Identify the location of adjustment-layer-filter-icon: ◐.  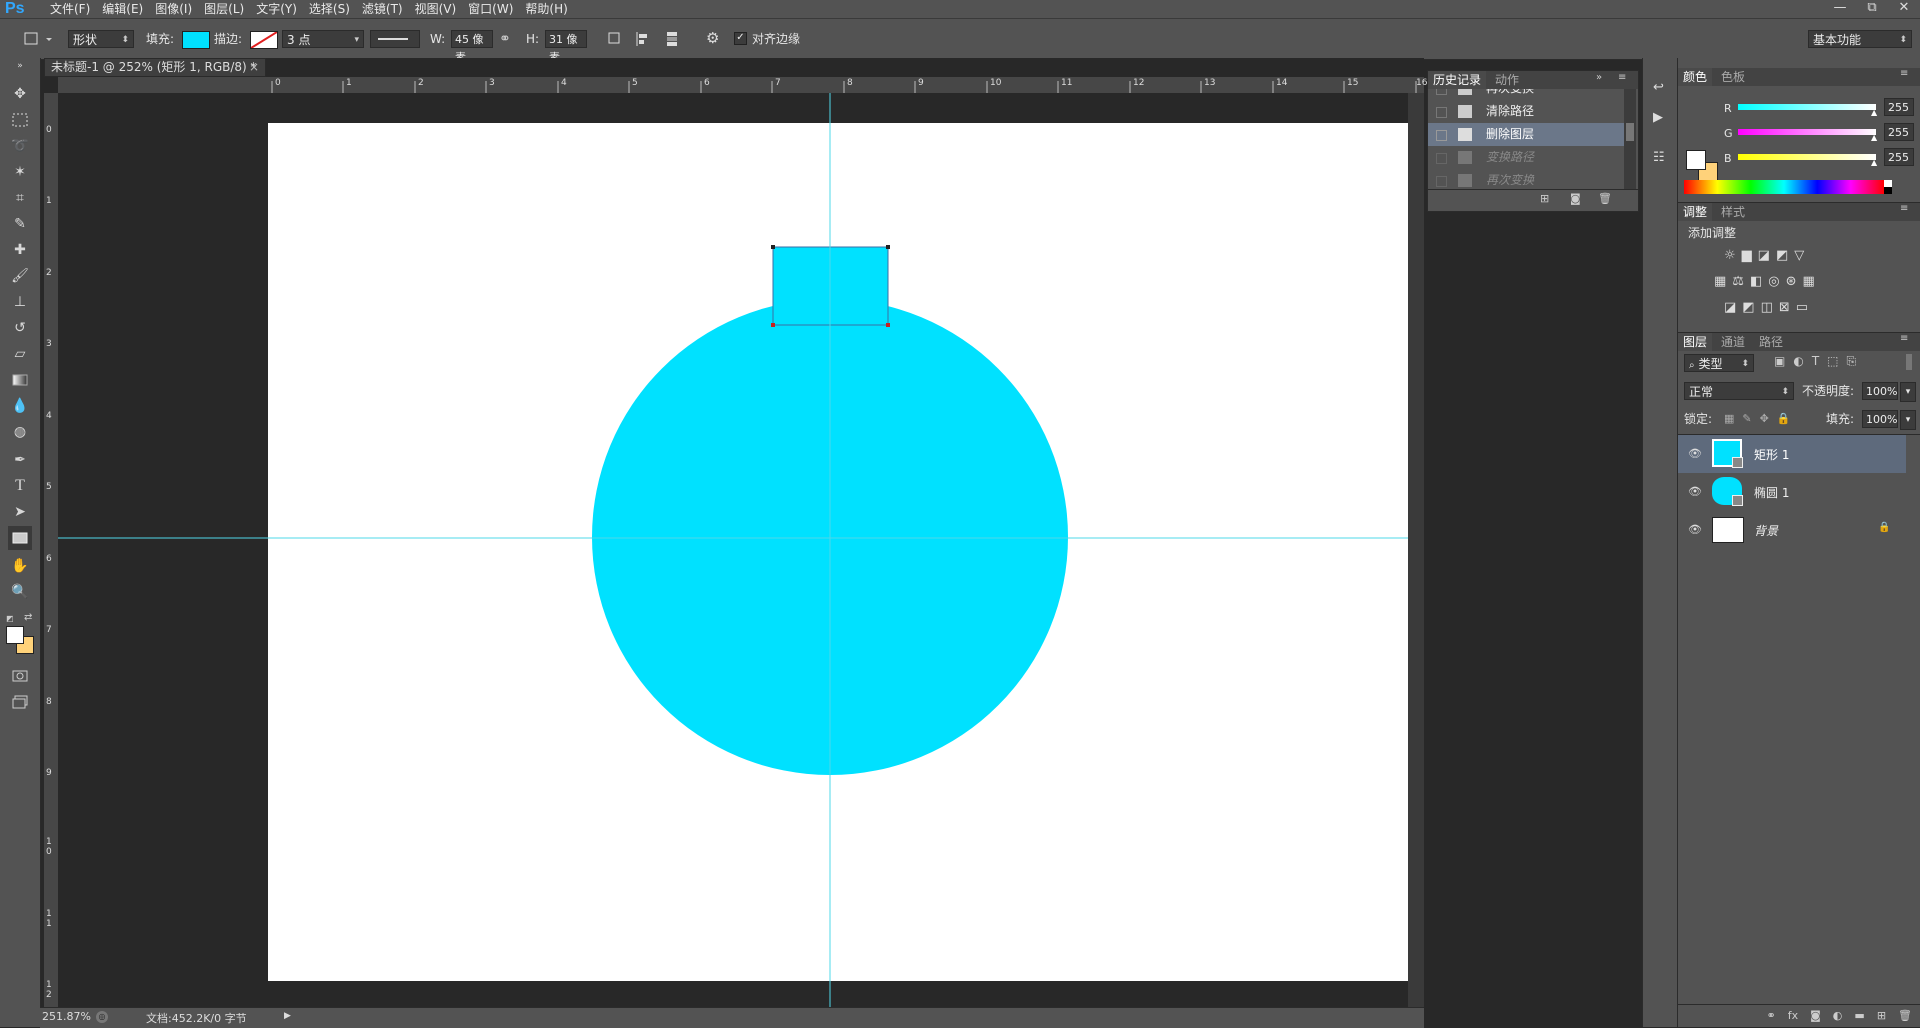
(1798, 361).